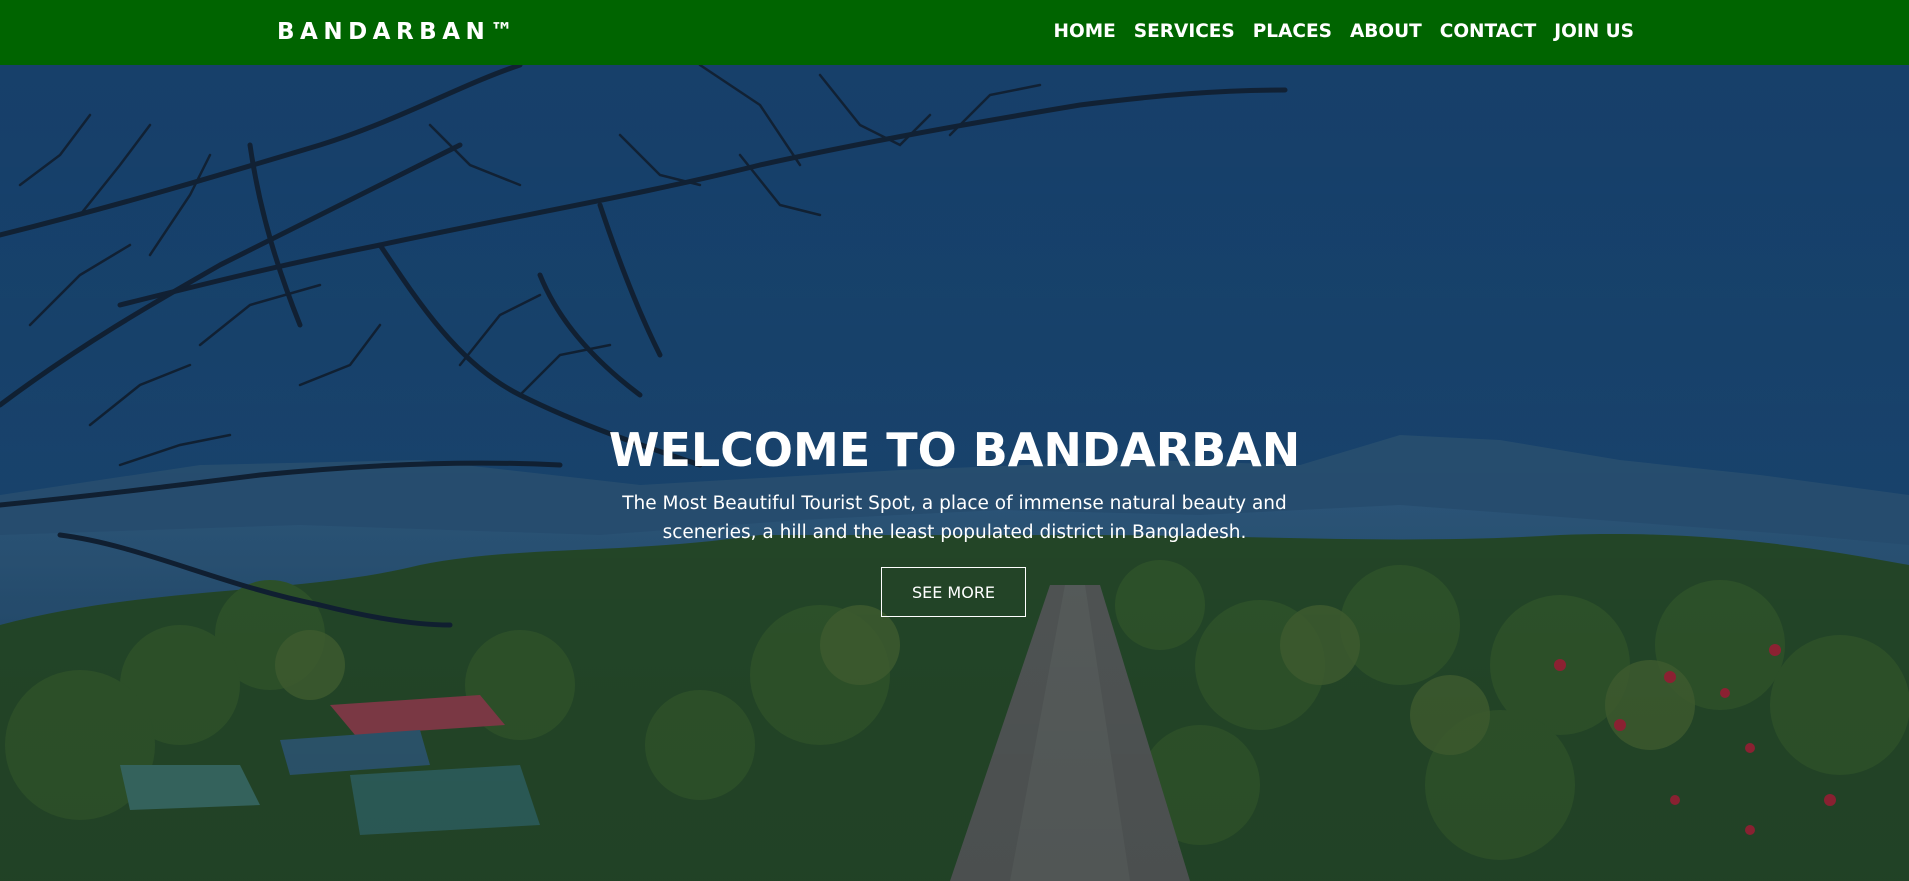  I want to click on nav-link-home: HOME, so click(1085, 31).